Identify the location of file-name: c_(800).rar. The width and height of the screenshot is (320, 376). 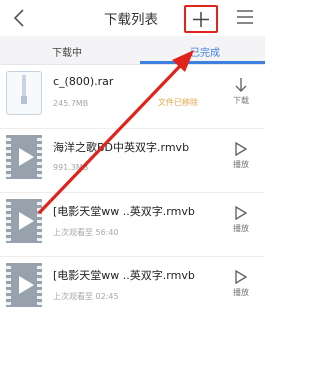
(83, 81).